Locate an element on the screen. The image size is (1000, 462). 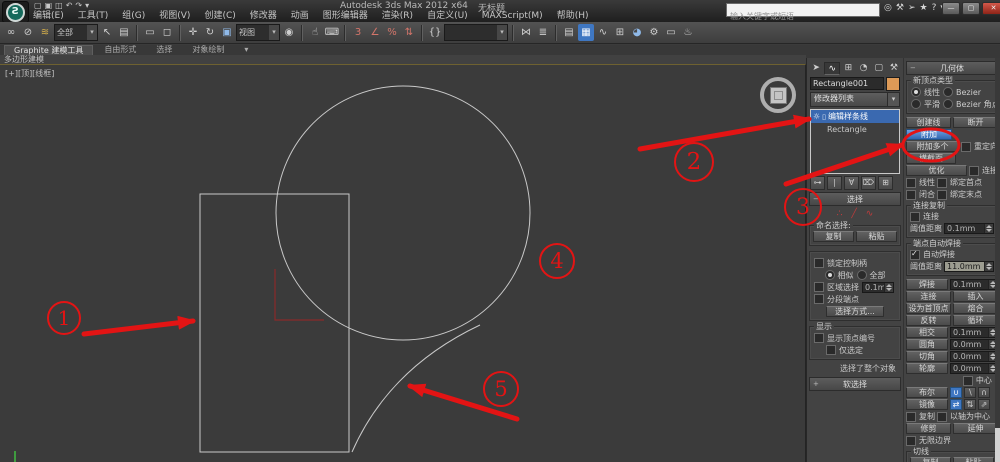
trim-button: 修剪 is located at coordinates (928, 428).